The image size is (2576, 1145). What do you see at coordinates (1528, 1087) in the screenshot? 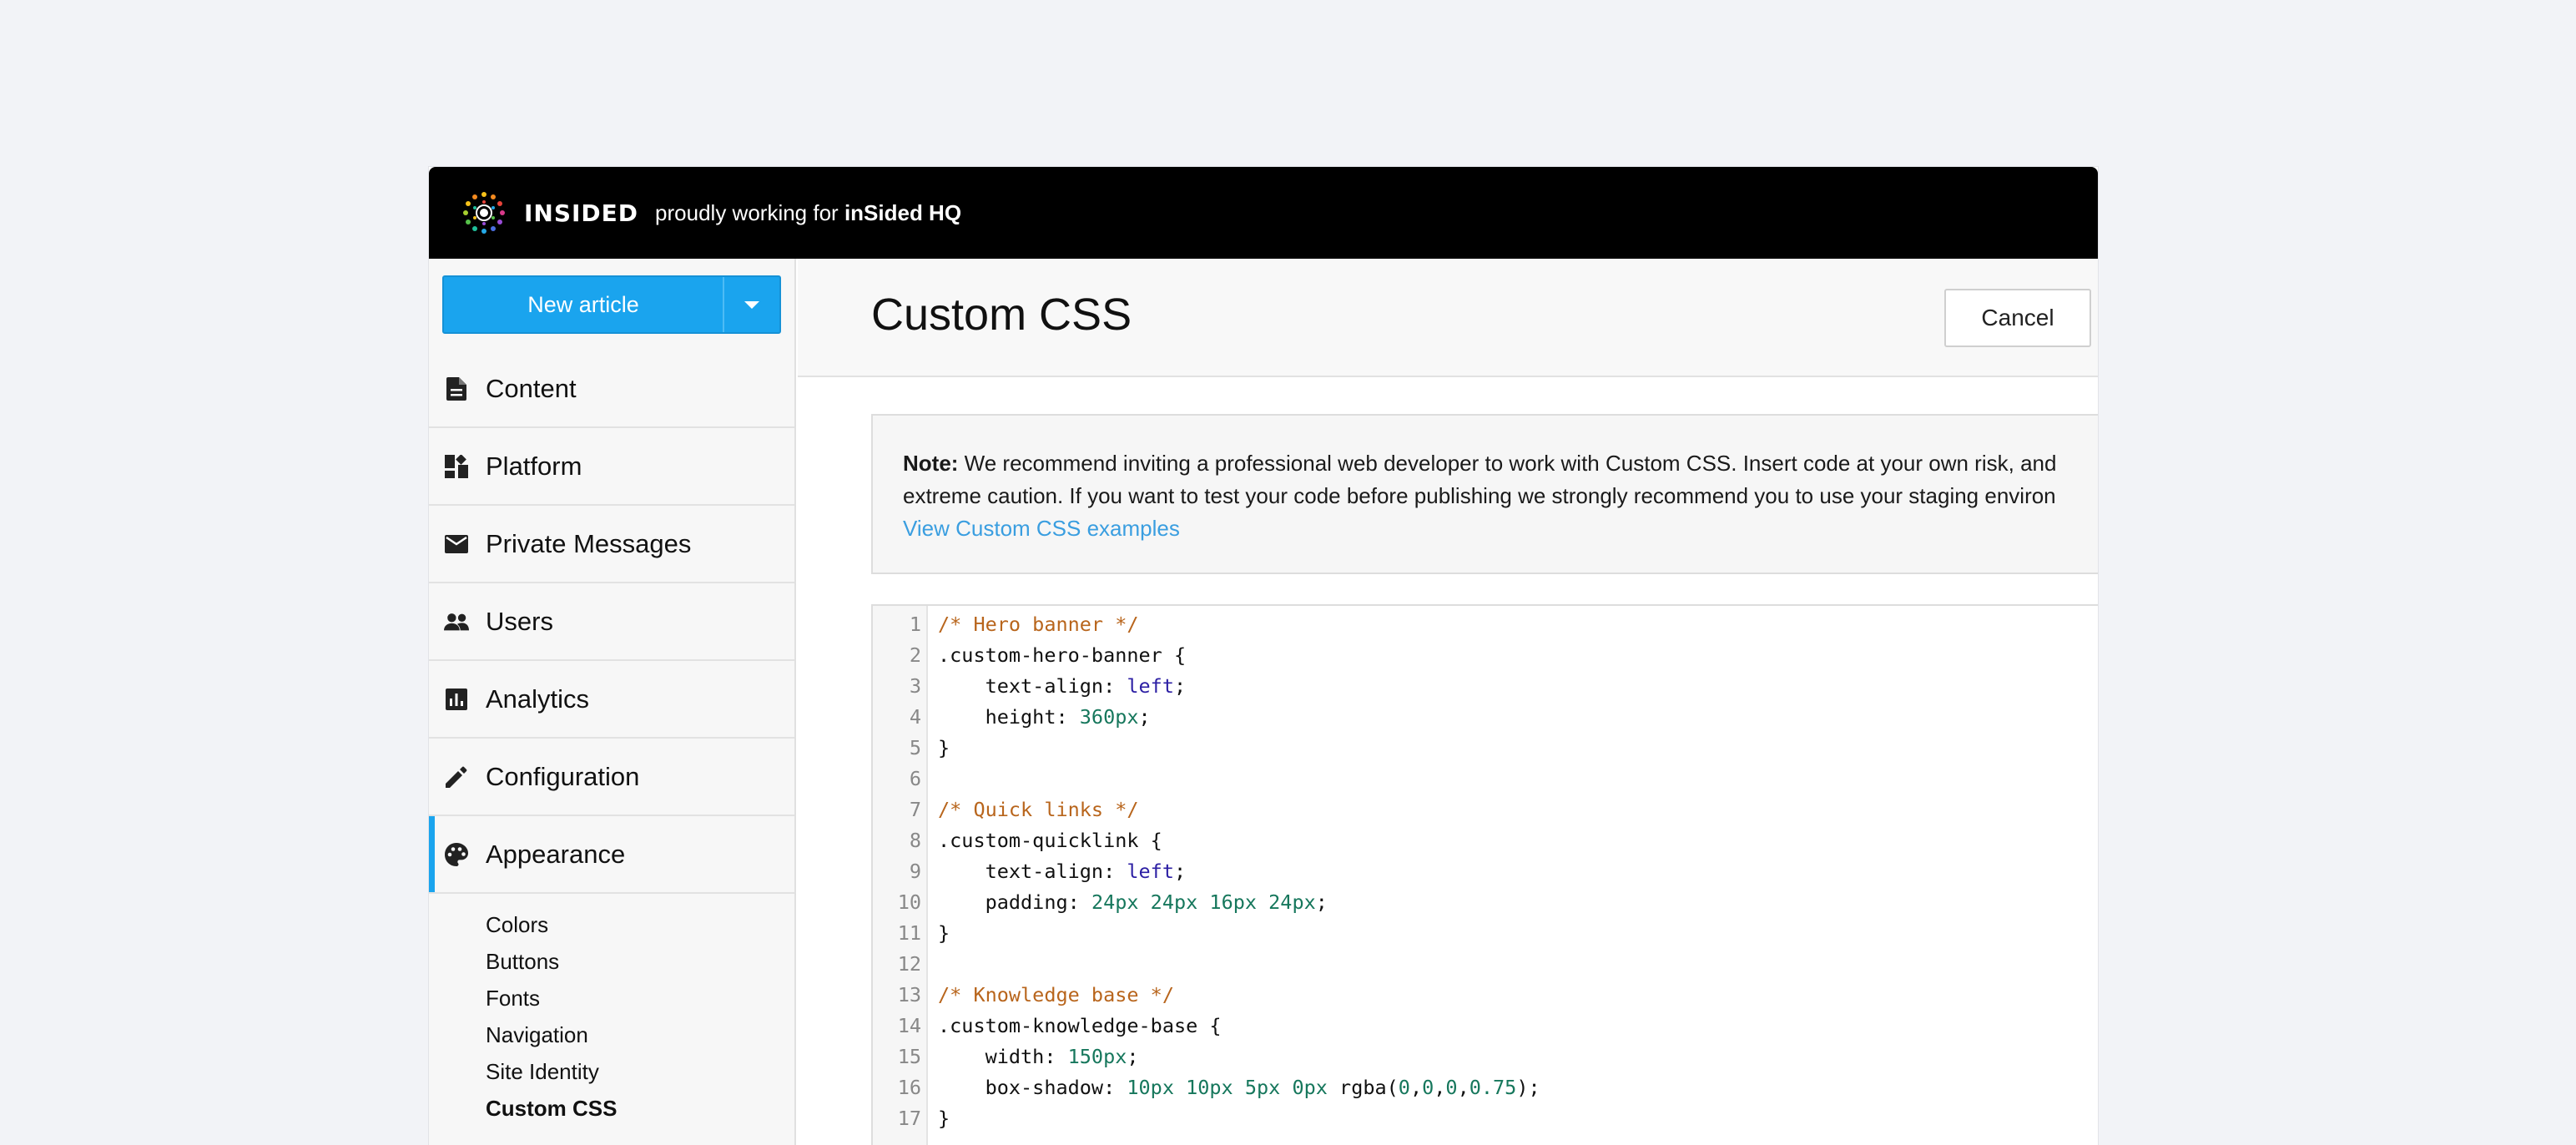
I see `code-token: );` at bounding box center [1528, 1087].